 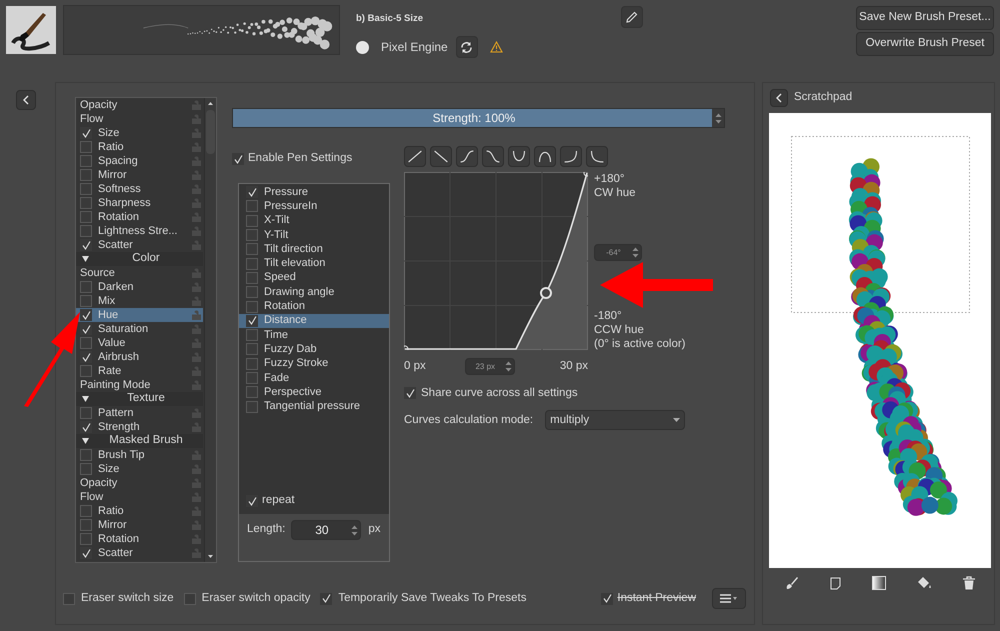 What do you see at coordinates (615, 420) in the screenshot?
I see `mode-dropdown: multiply` at bounding box center [615, 420].